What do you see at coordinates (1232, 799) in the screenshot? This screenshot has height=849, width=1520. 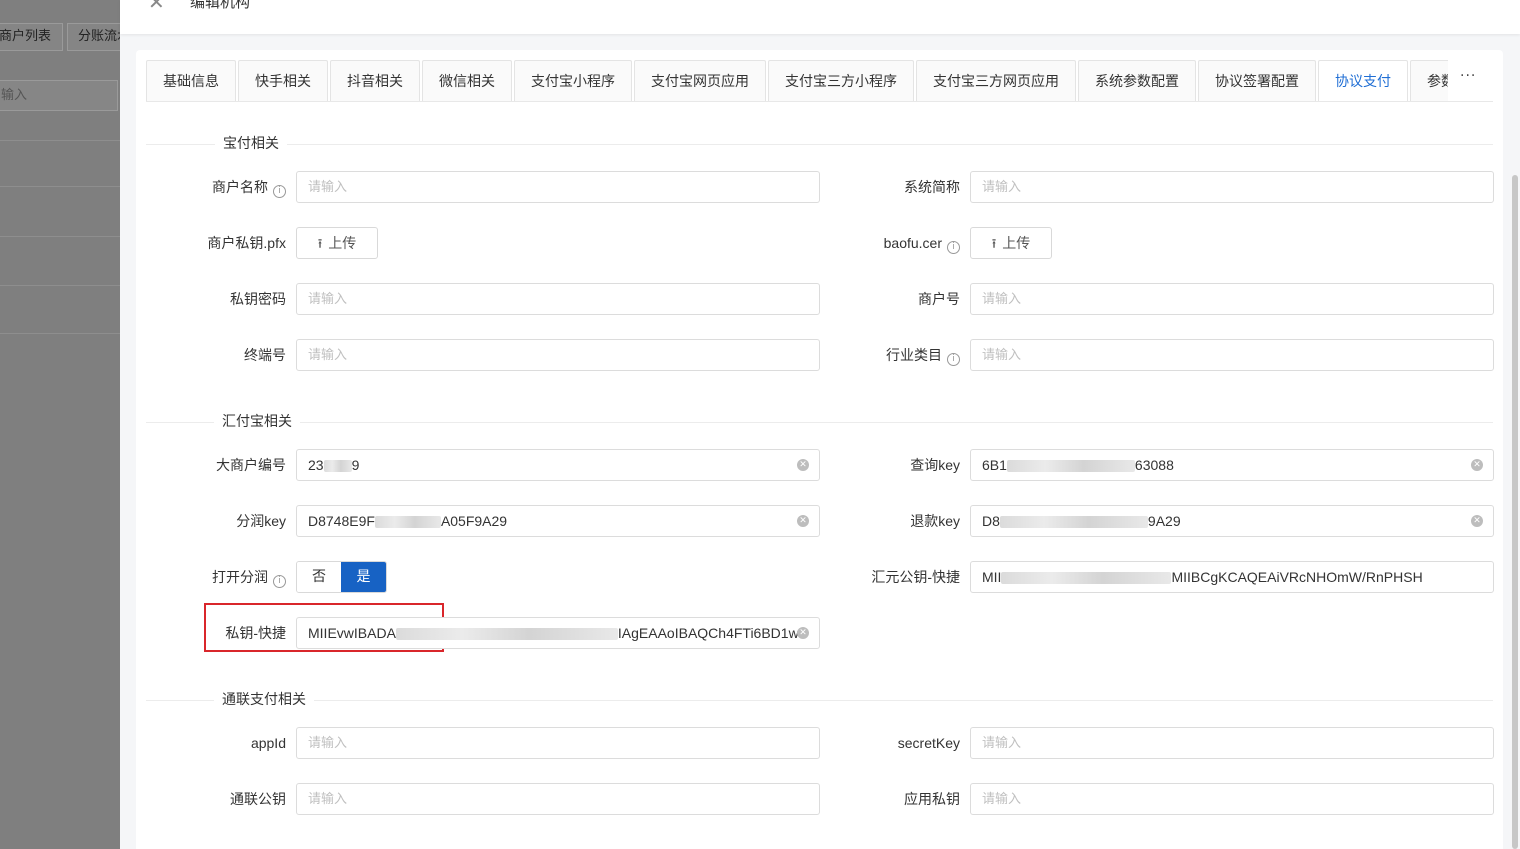 I see `app-private-key-input: 请输入` at bounding box center [1232, 799].